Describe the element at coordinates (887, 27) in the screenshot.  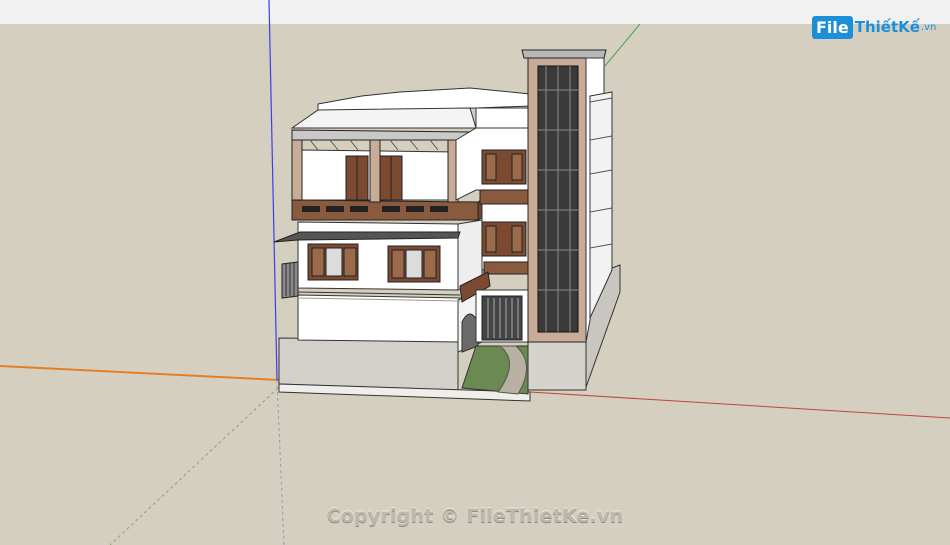
I see `logo-brand-text: ThiếtKế` at that location.